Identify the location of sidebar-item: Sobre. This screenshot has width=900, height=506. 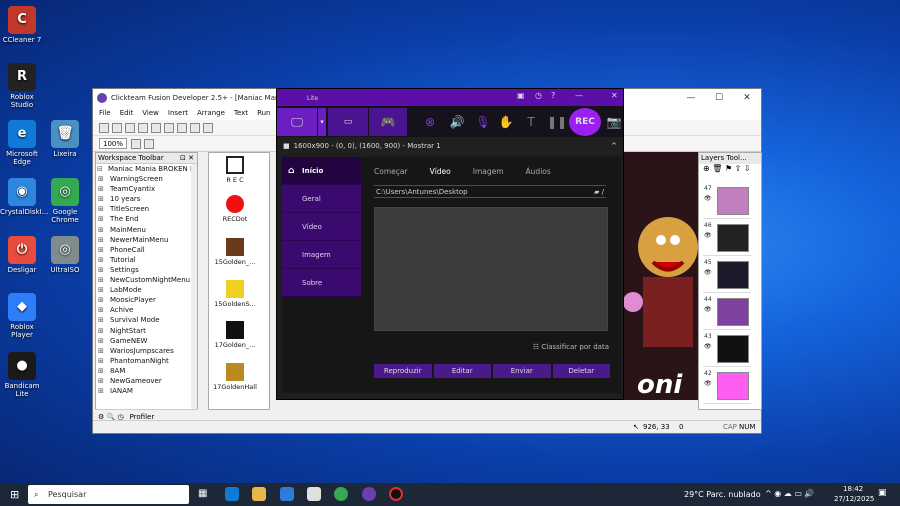
(321, 283).